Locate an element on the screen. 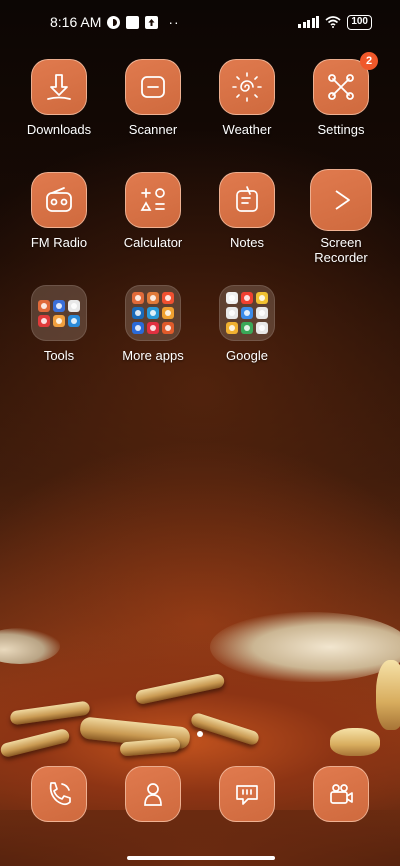 The image size is (400, 866). app-fm-radio: FM Radio is located at coordinates (59, 211).